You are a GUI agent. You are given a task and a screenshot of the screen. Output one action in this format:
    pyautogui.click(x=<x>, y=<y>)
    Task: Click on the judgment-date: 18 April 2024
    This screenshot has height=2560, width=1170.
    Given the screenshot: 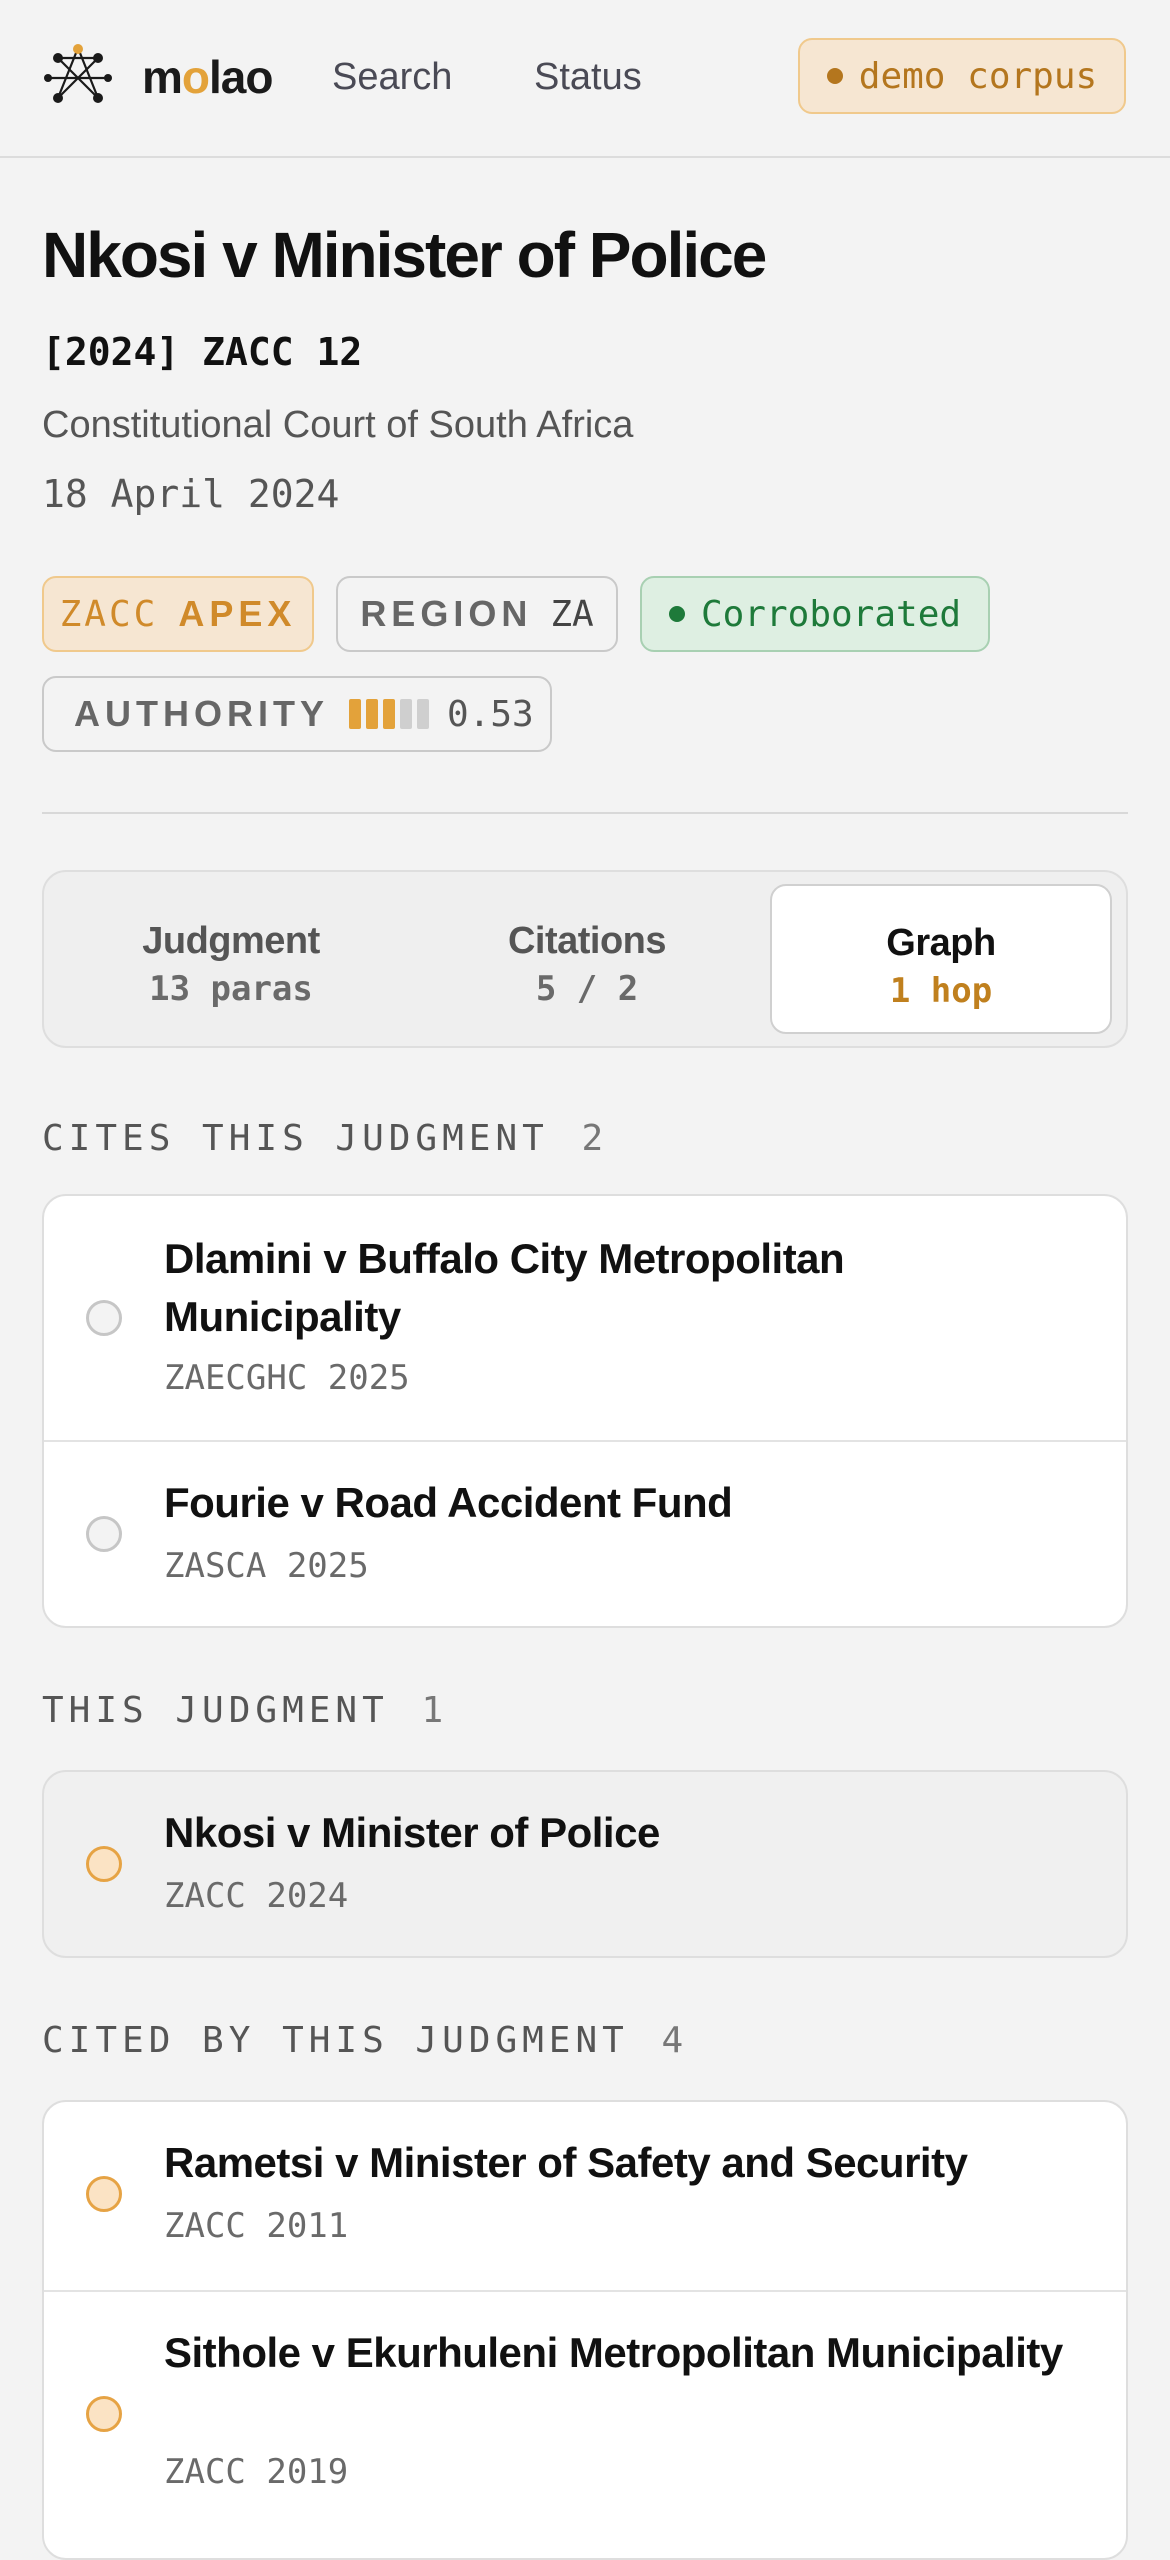 What is the action you would take?
    pyautogui.click(x=191, y=494)
    